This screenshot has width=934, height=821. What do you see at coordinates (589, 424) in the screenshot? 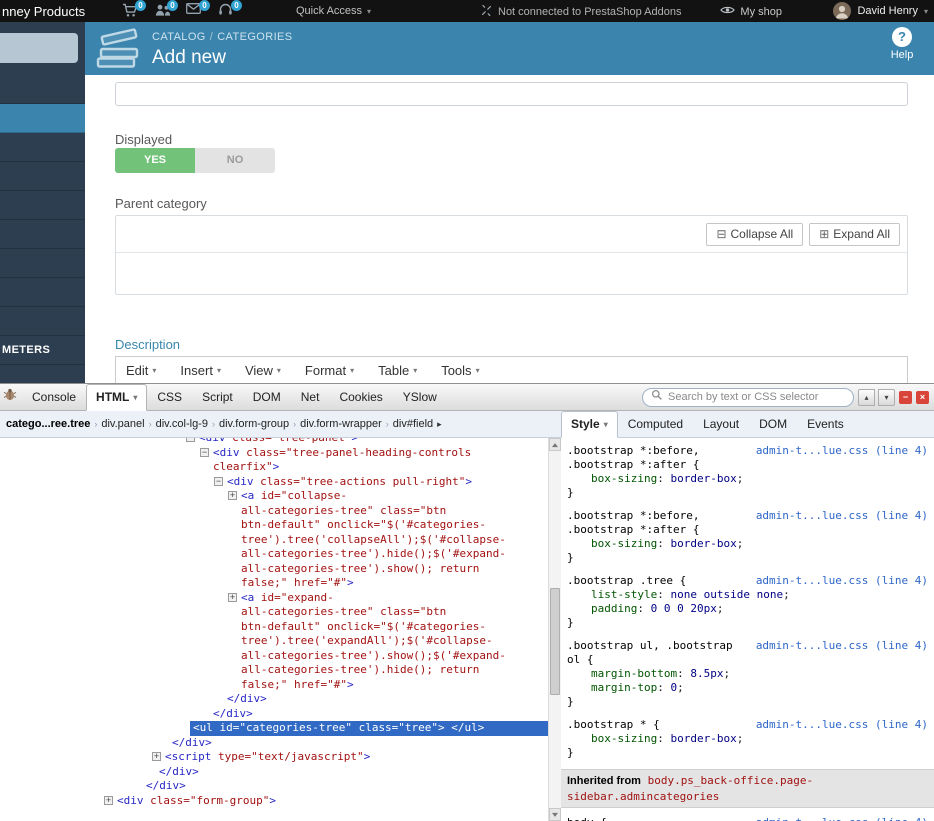
I see `style-tab-style: Style ▾` at bounding box center [589, 424].